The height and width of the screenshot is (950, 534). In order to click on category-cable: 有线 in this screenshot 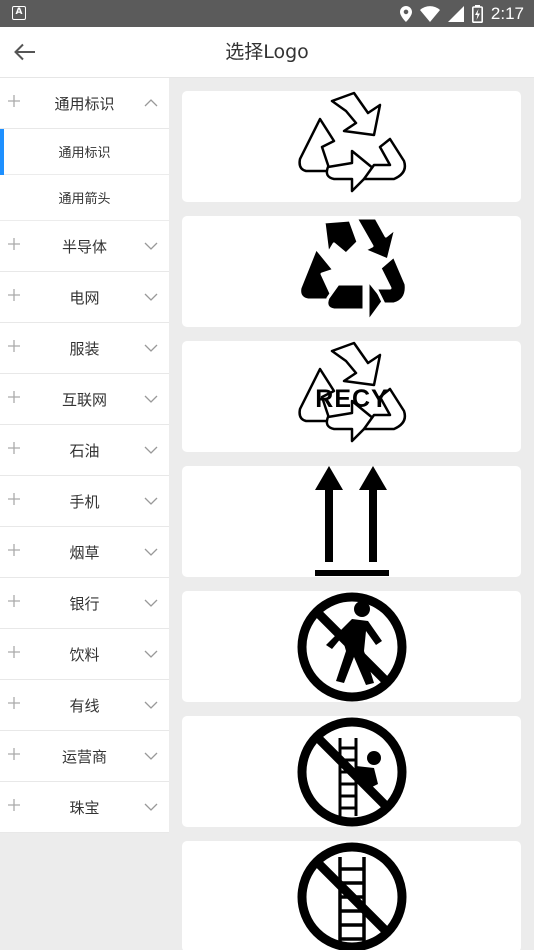, I will do `click(84, 705)`.